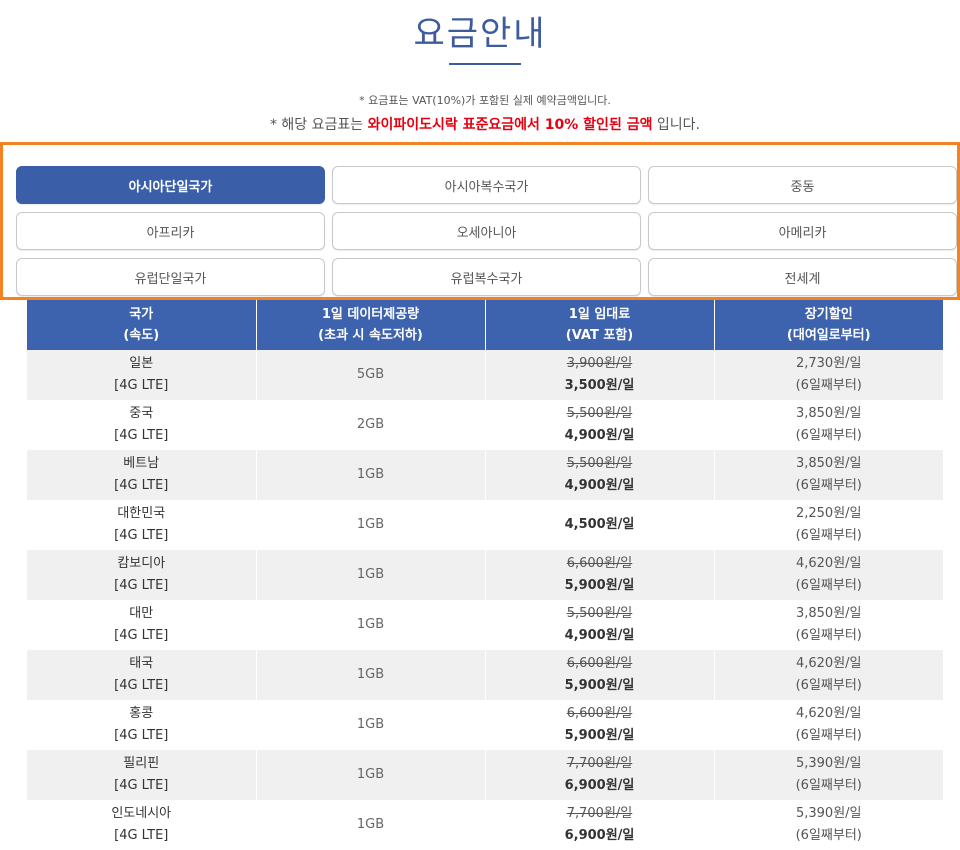  I want to click on country-cell: 중국 [4G LTE], so click(142, 425).